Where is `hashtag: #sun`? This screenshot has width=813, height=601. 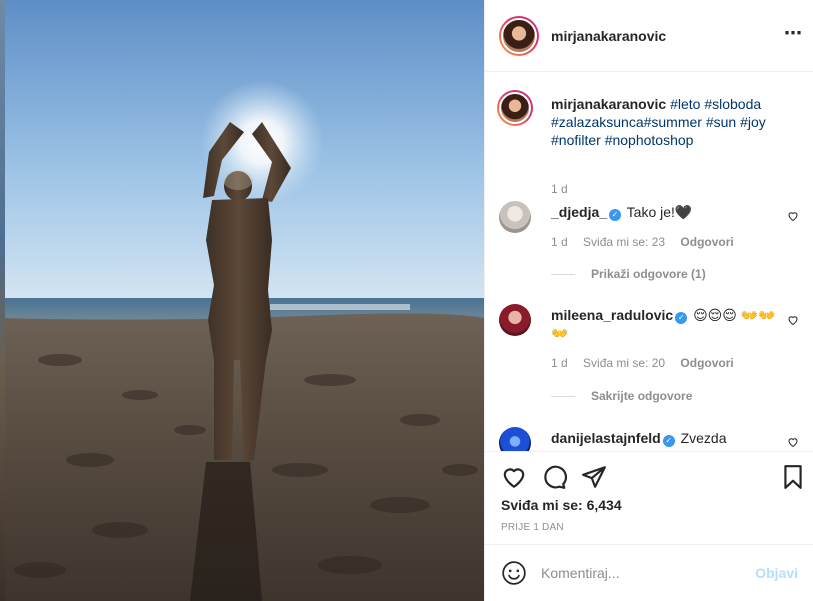
hashtag: #sun is located at coordinates (721, 122).